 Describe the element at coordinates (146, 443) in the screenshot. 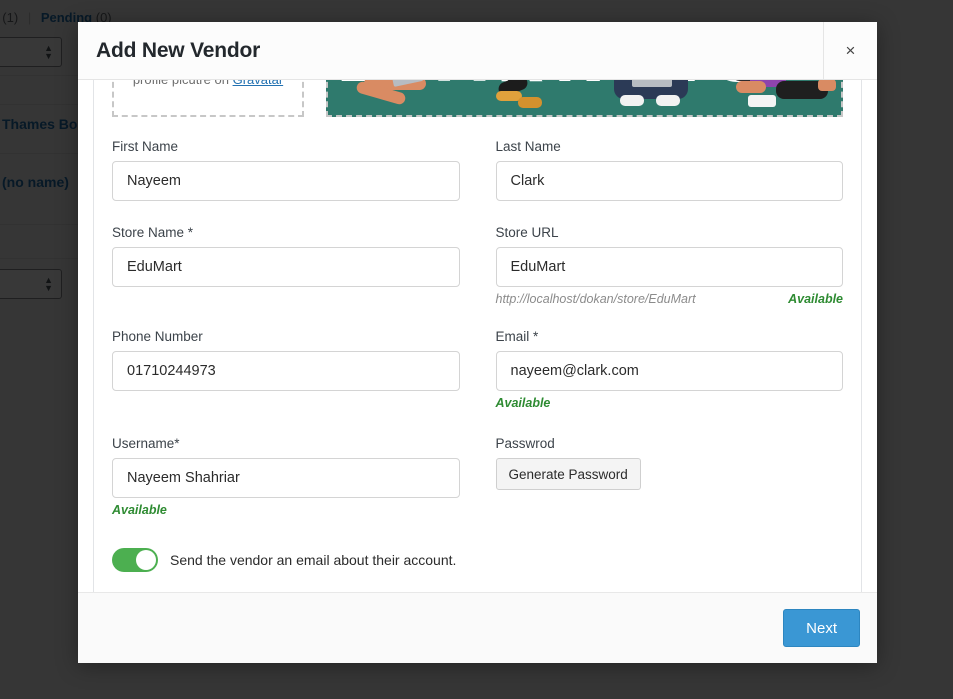

I see `username-label: Username*` at that location.